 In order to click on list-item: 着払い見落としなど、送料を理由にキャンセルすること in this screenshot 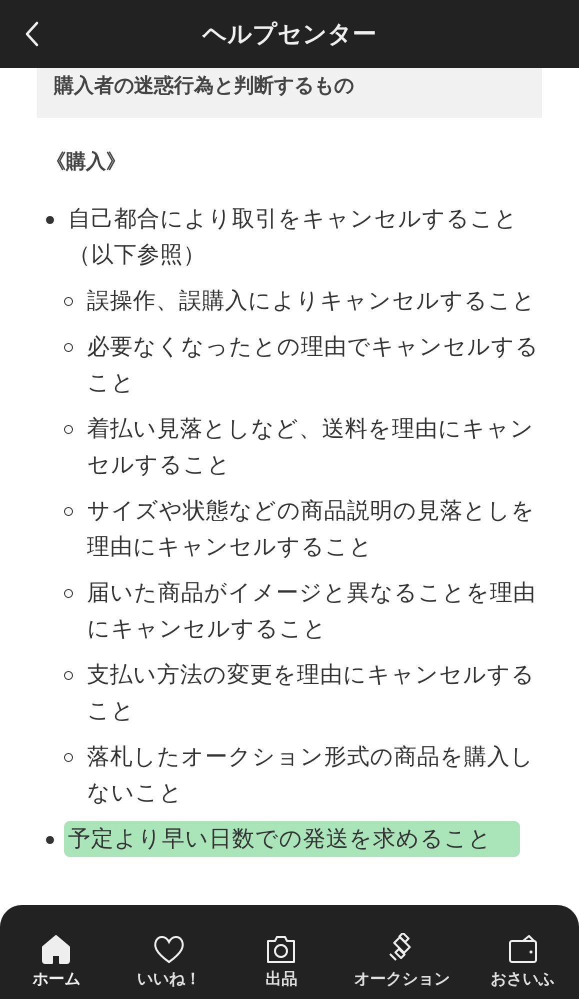, I will do `click(311, 447)`.